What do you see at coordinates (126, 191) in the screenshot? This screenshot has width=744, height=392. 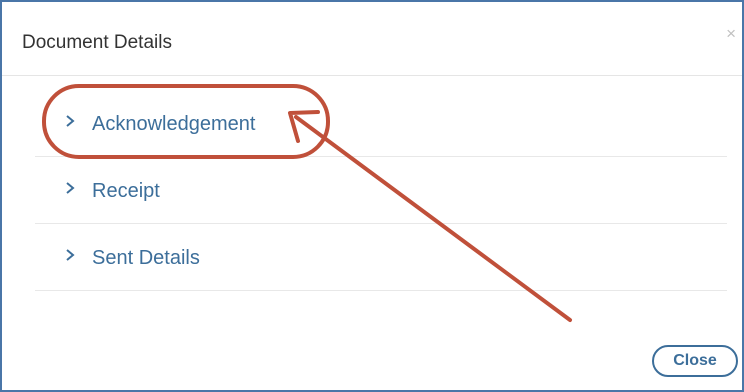 I see `accordion-item-label: Receipt` at bounding box center [126, 191].